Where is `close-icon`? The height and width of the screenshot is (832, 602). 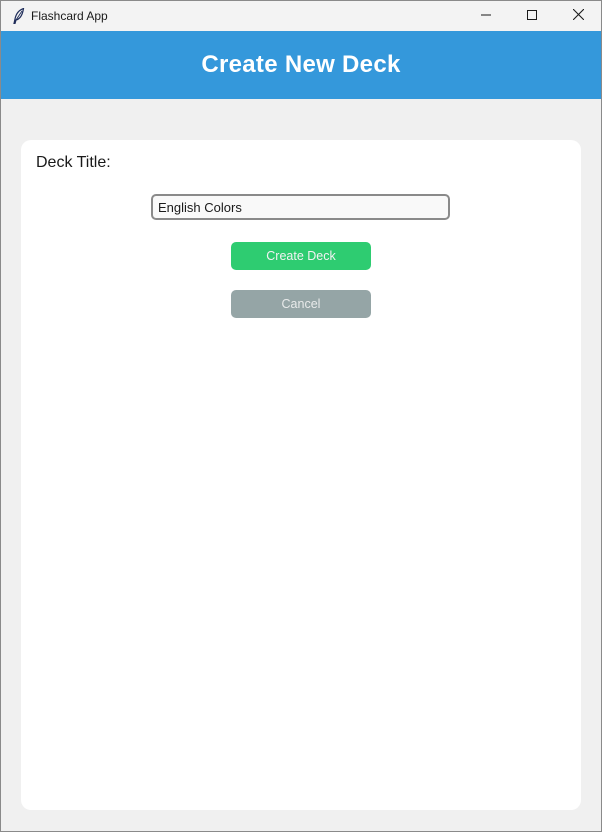 close-icon is located at coordinates (578, 16).